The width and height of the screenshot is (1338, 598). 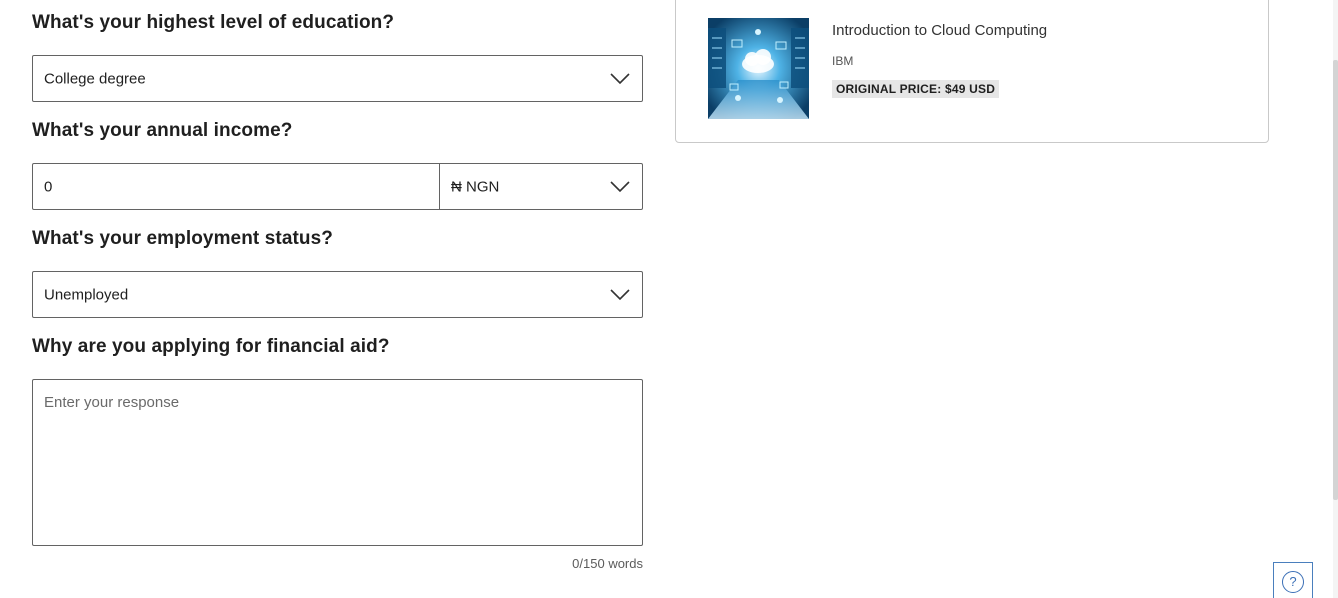 I want to click on income-value: 0, so click(x=48, y=186).